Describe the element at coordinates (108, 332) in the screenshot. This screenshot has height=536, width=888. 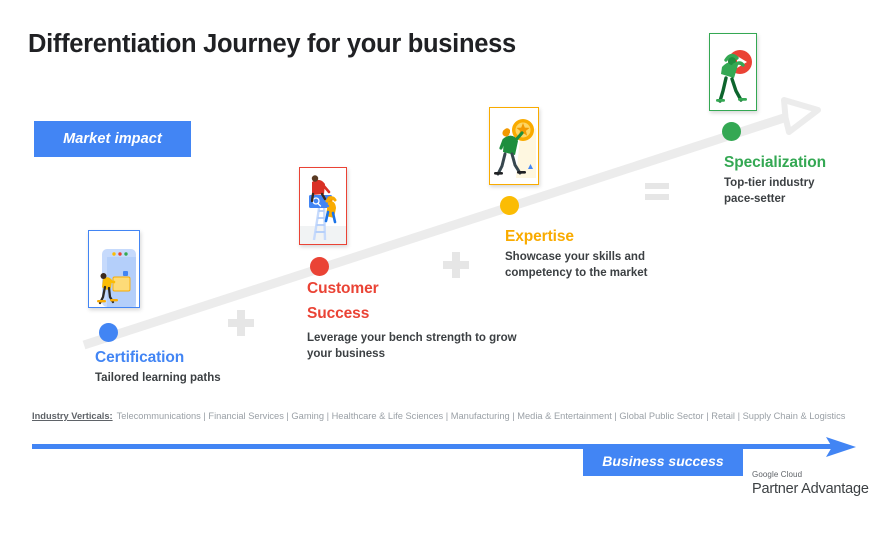
I see `certification-dot` at that location.